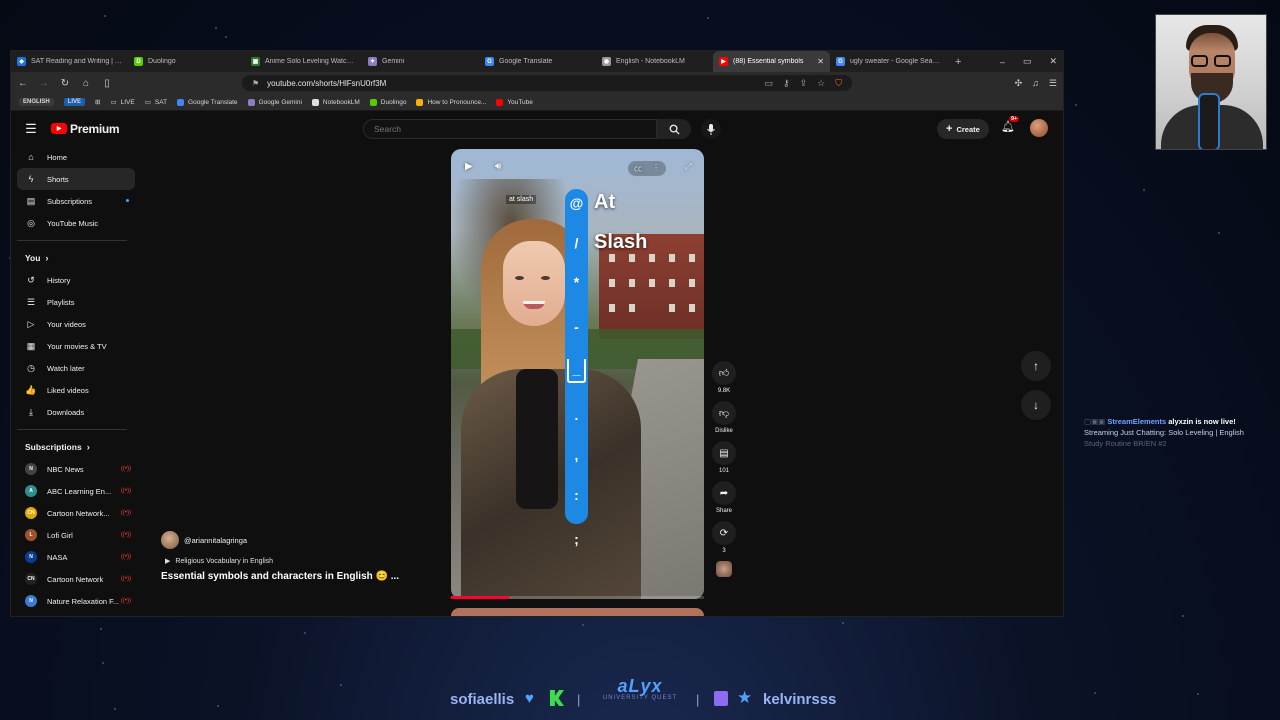  I want to click on subscription-item: N NBC News ((•)), so click(76, 469).